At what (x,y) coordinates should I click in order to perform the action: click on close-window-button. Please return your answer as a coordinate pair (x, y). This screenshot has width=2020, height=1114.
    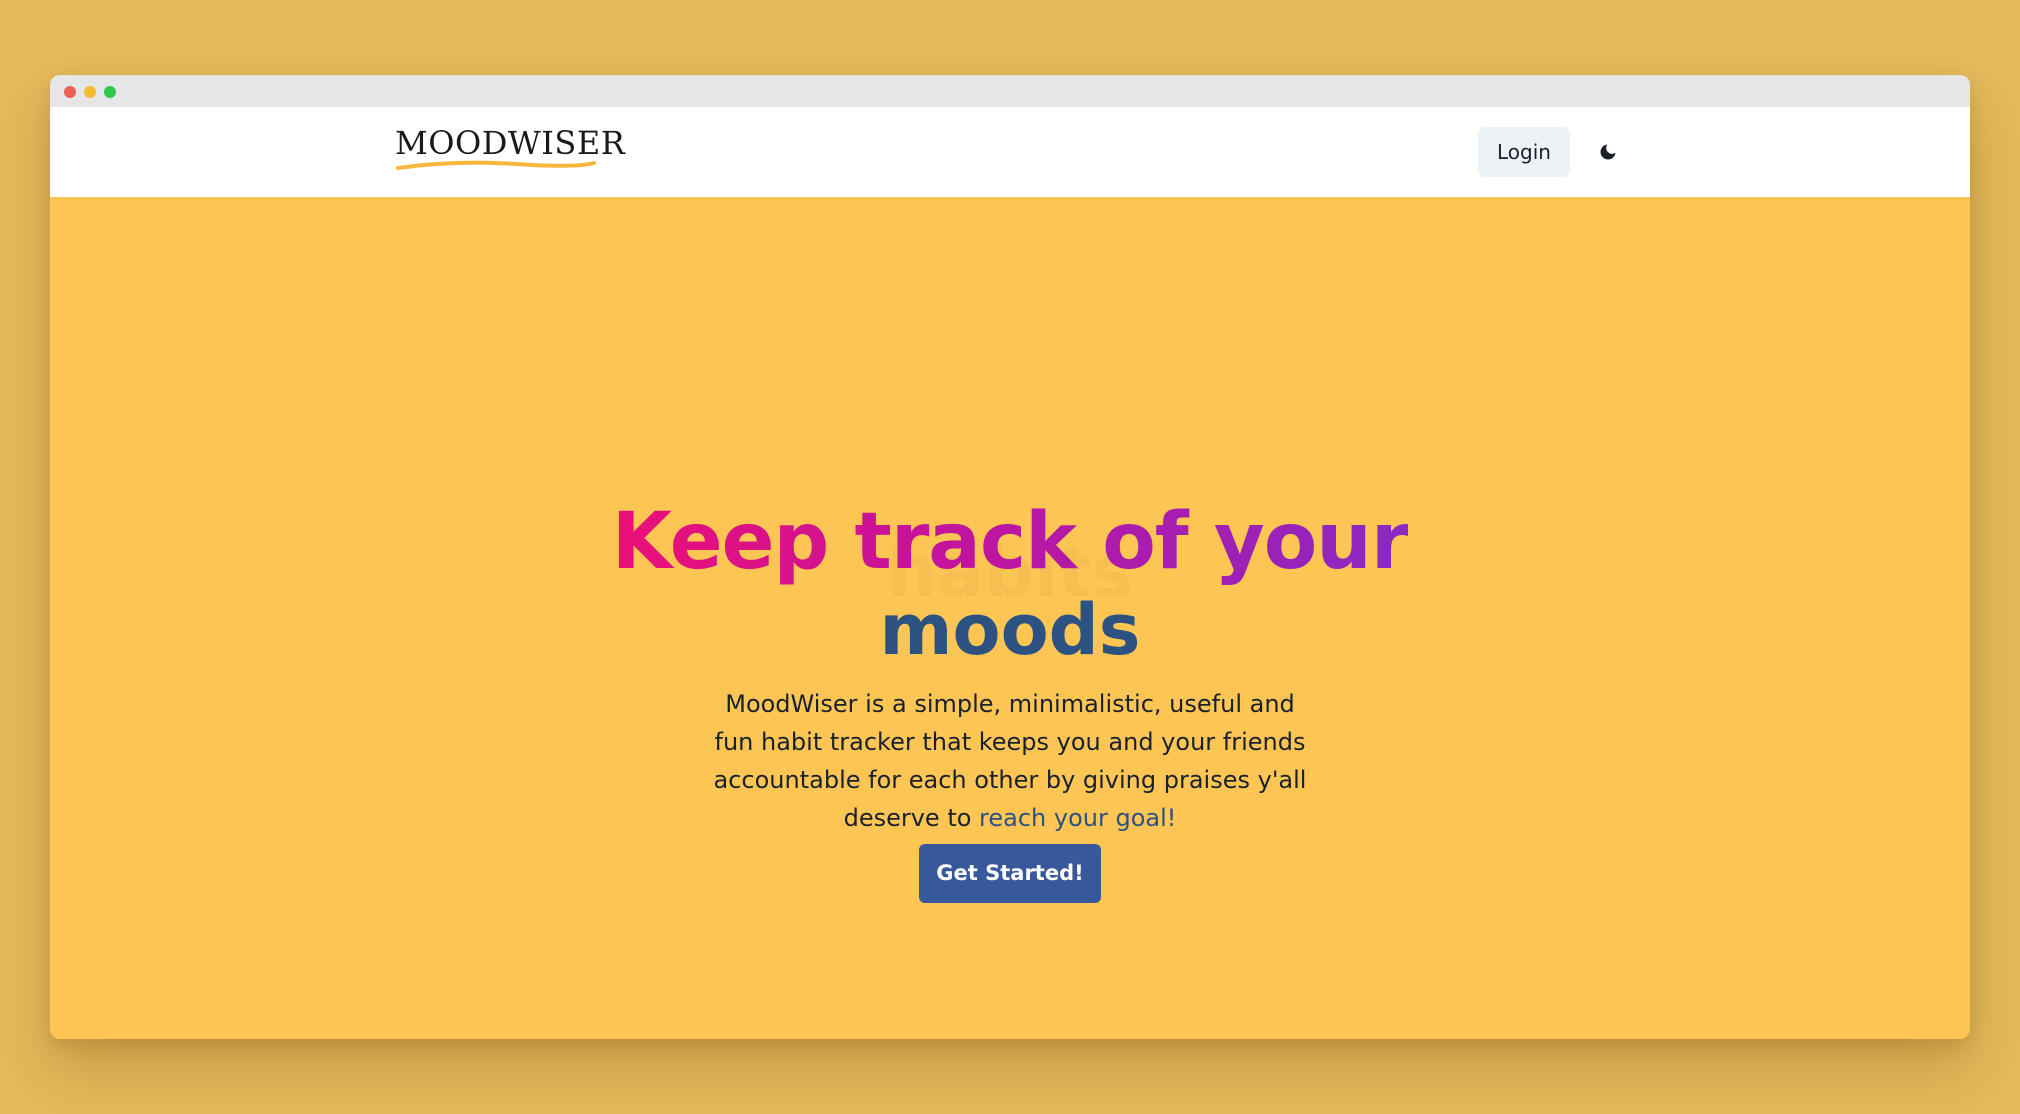
    Looking at the image, I should click on (70, 92).